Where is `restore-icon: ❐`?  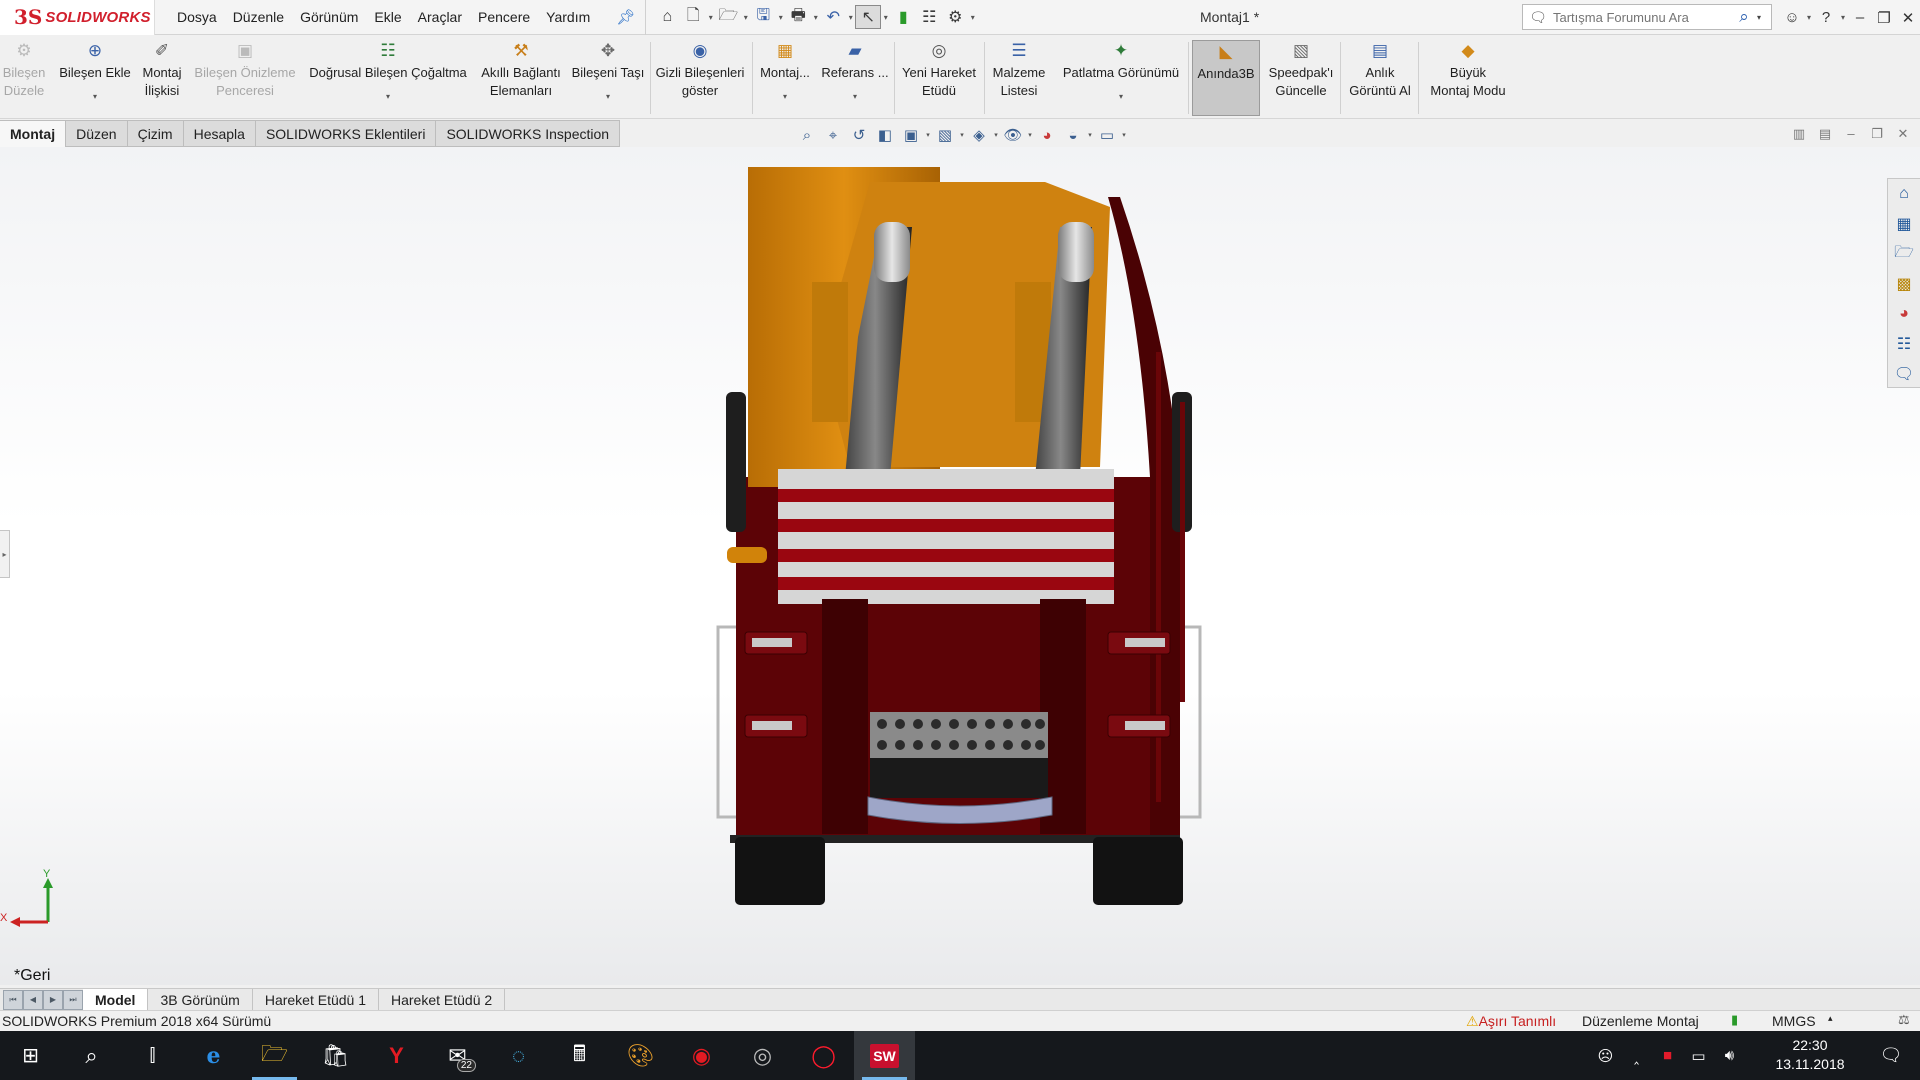
restore-icon: ❐ is located at coordinates (1884, 18).